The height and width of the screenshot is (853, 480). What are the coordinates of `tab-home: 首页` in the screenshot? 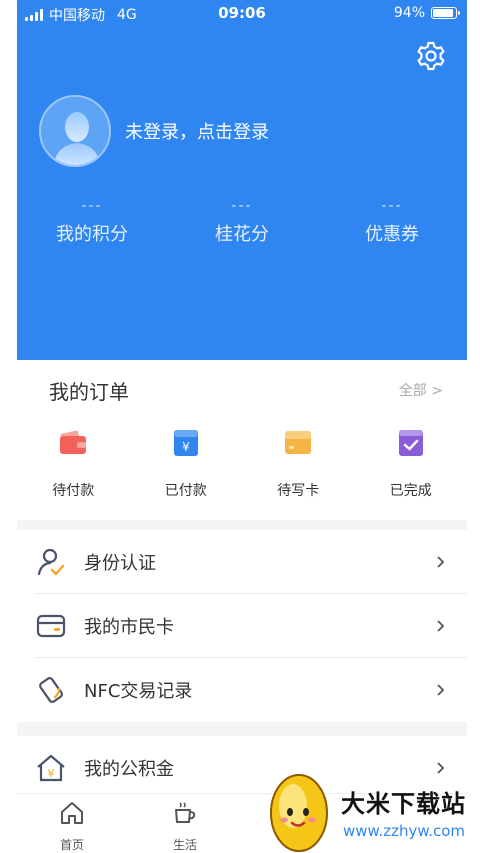 It's located at (72, 826).